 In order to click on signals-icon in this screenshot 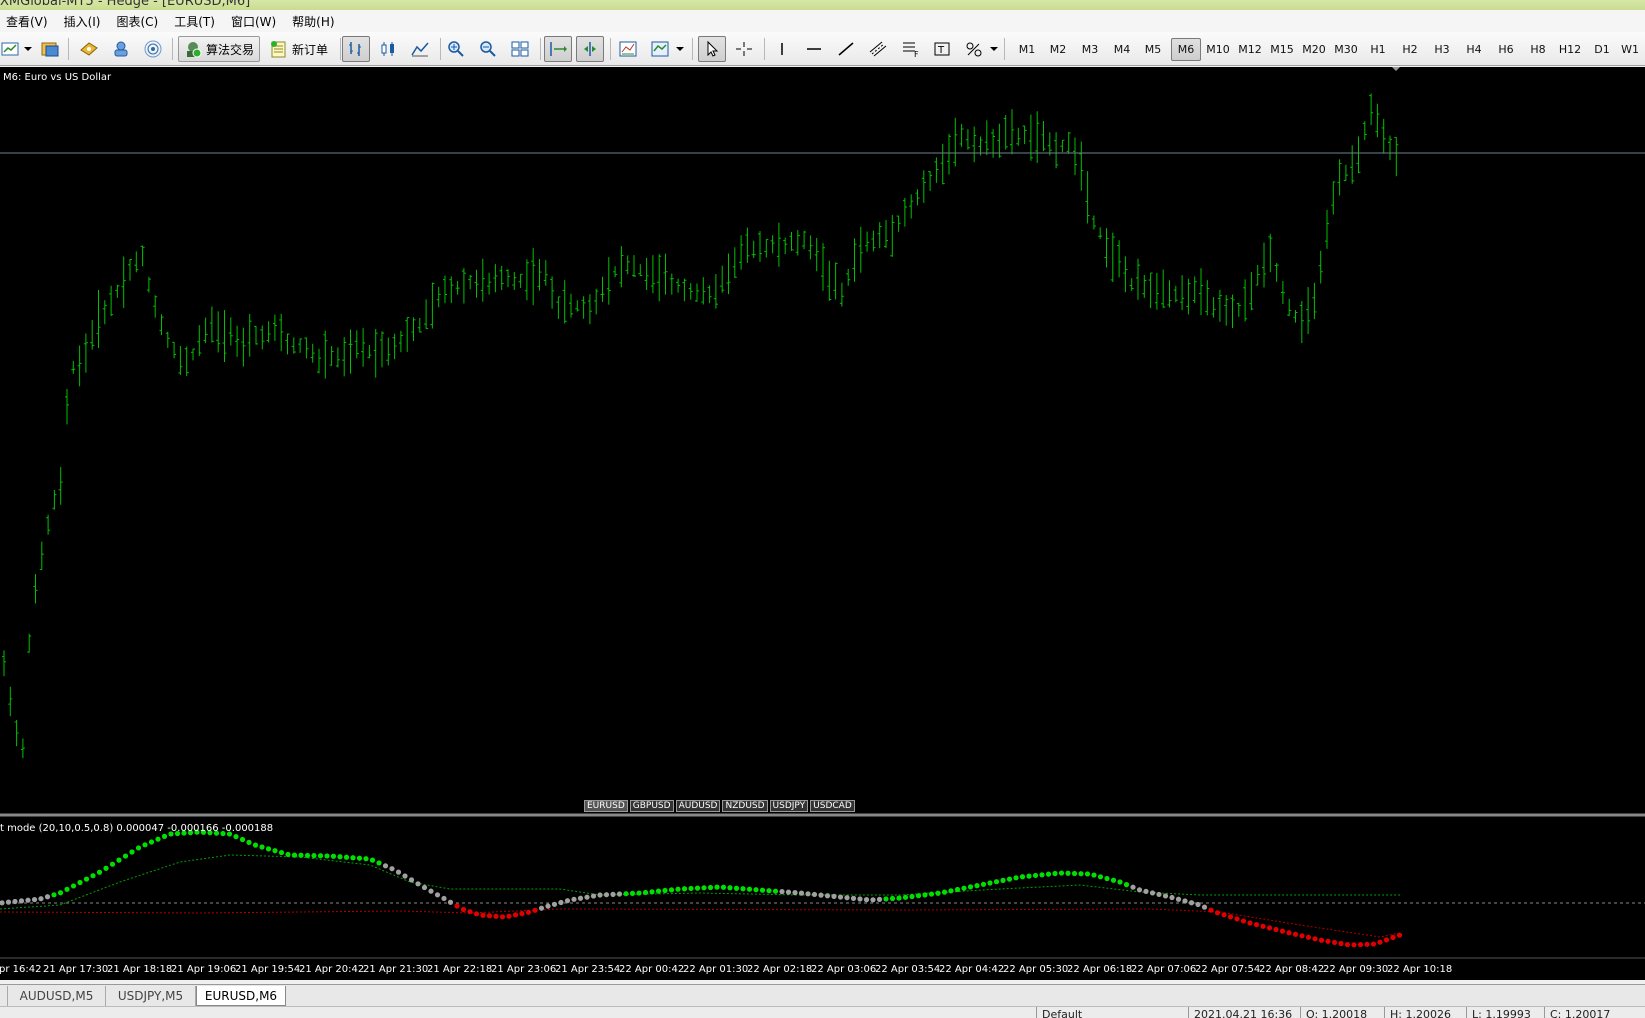, I will do `click(153, 49)`.